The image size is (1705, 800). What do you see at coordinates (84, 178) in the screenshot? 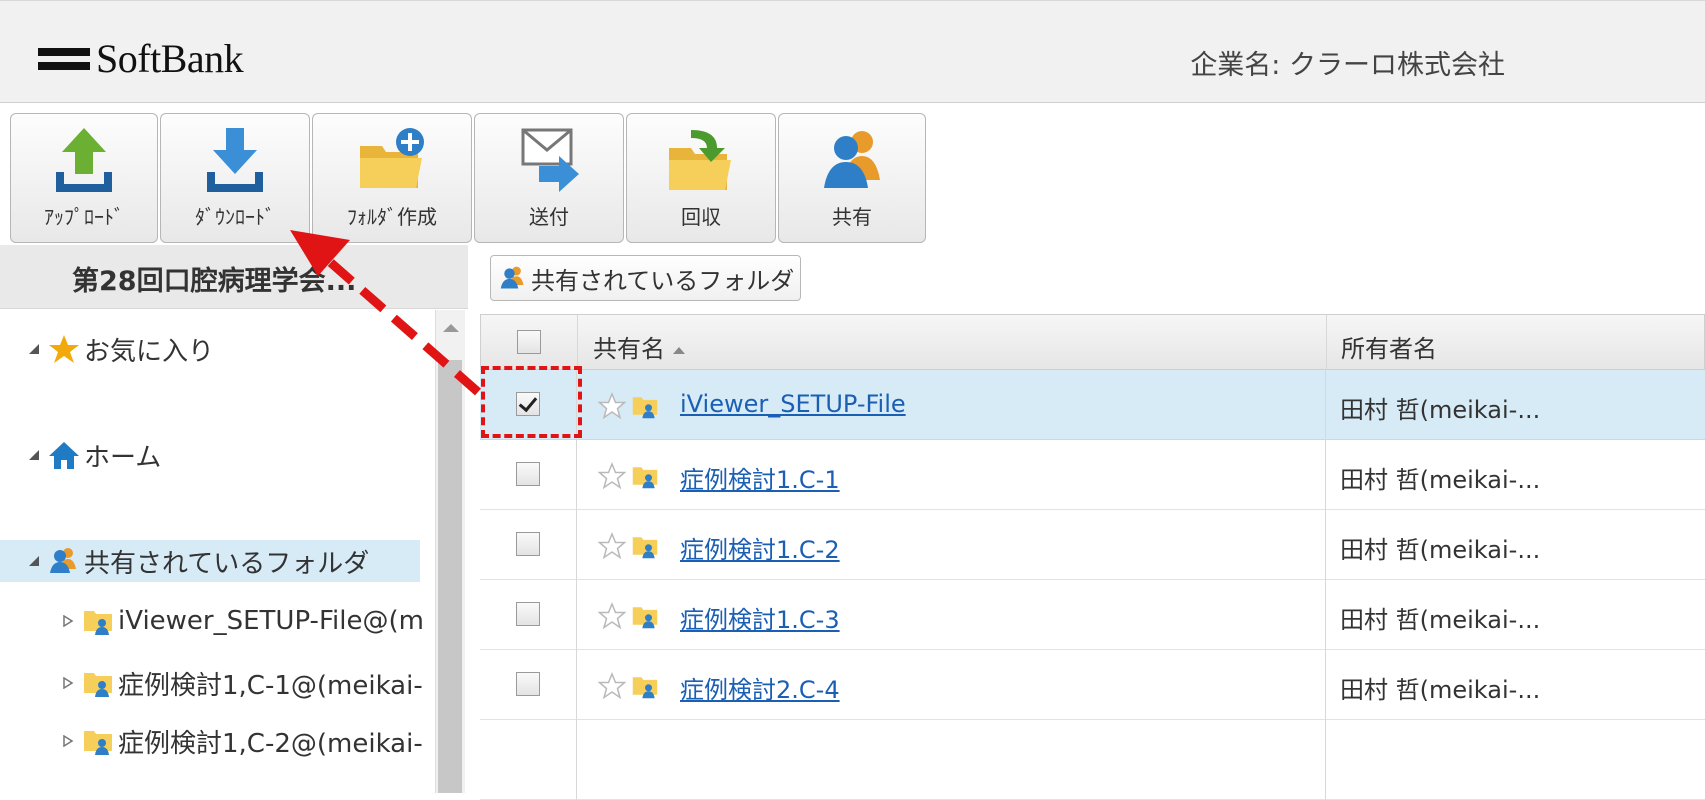
I see `upload-button: ｱｯﾌﾟﾛｰﾄﾞ` at bounding box center [84, 178].